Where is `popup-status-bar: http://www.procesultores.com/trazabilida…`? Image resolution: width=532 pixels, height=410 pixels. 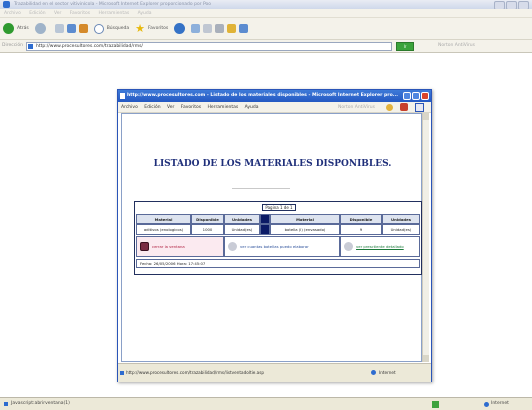 popup-status-bar: http://www.procesultores.com/trazabilida… is located at coordinates (274, 372).